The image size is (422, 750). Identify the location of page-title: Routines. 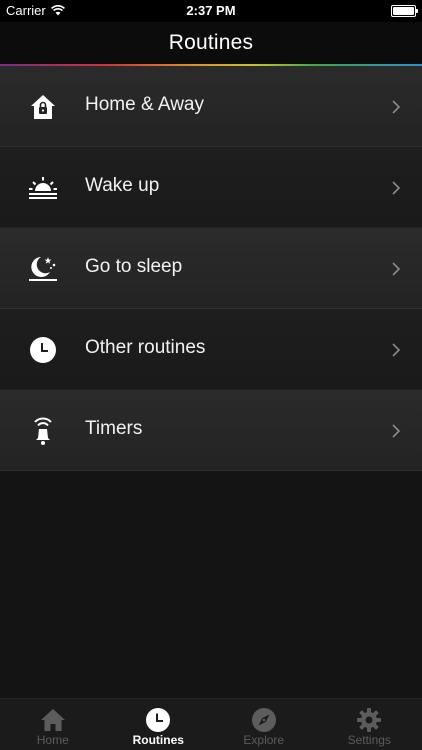
(211, 42).